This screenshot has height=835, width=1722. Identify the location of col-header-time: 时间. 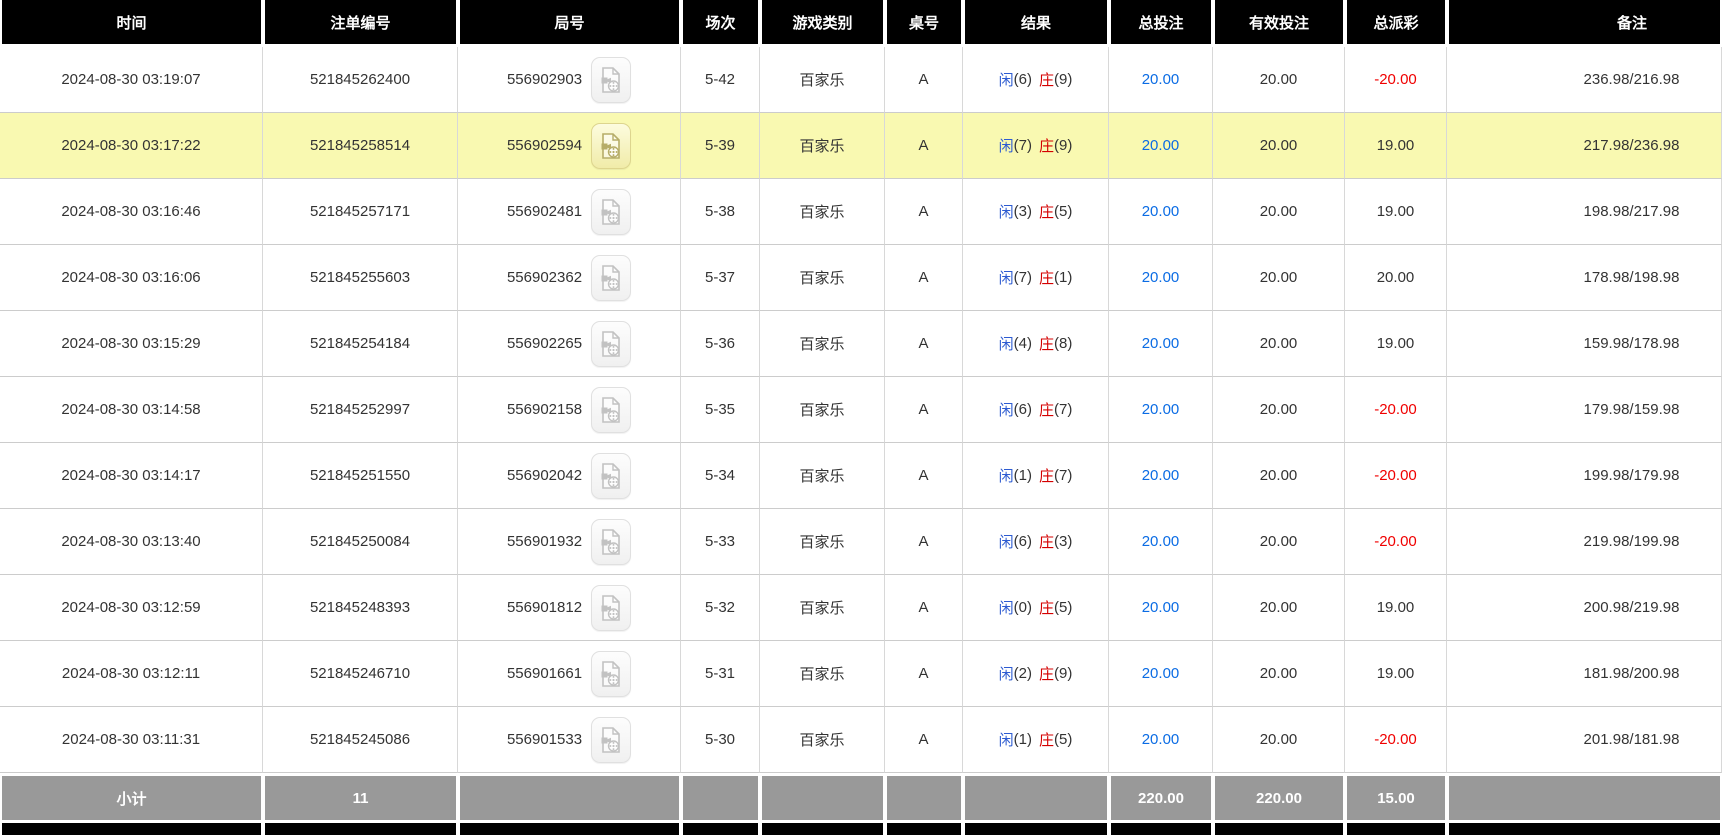
(131, 22).